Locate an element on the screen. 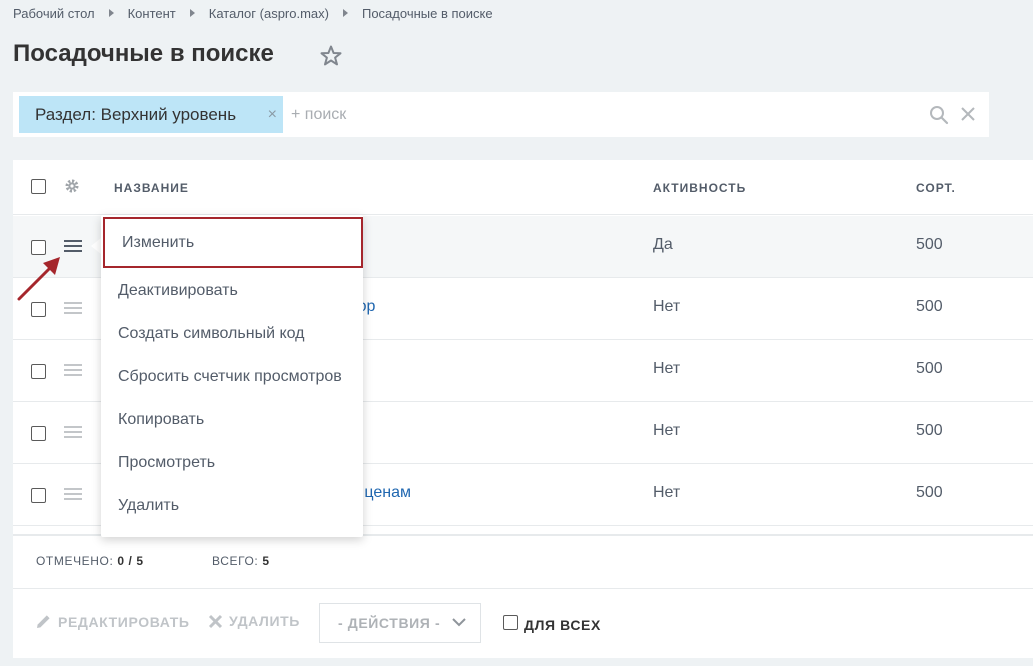 The width and height of the screenshot is (1033, 666). delete-button-label: УДАЛИТЬ is located at coordinates (264, 621).